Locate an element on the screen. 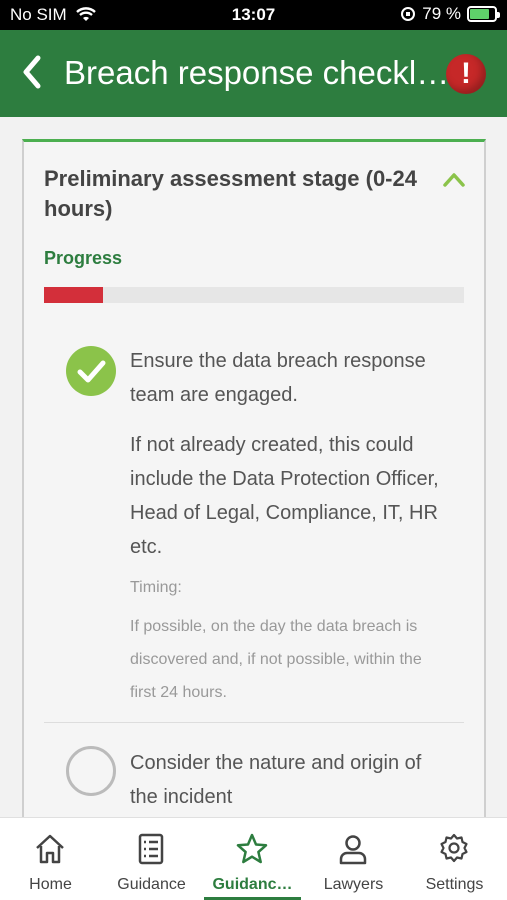  tab-label: Settings is located at coordinates (454, 884).